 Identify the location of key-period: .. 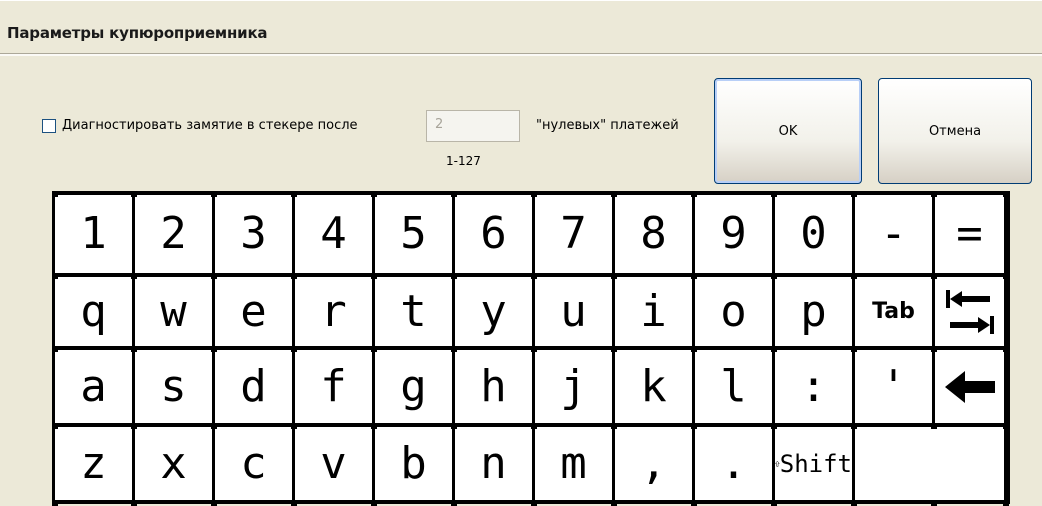
(733, 463).